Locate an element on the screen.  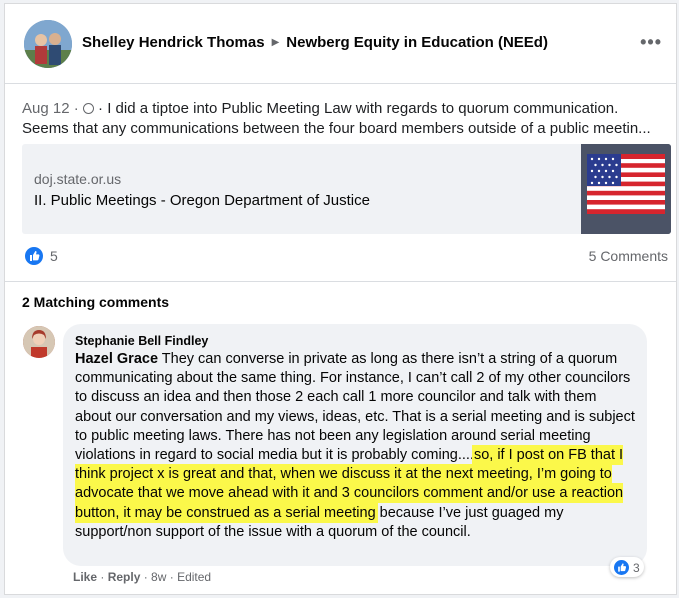
reactions-bar: 5 5 Comments is located at coordinates (340, 261).